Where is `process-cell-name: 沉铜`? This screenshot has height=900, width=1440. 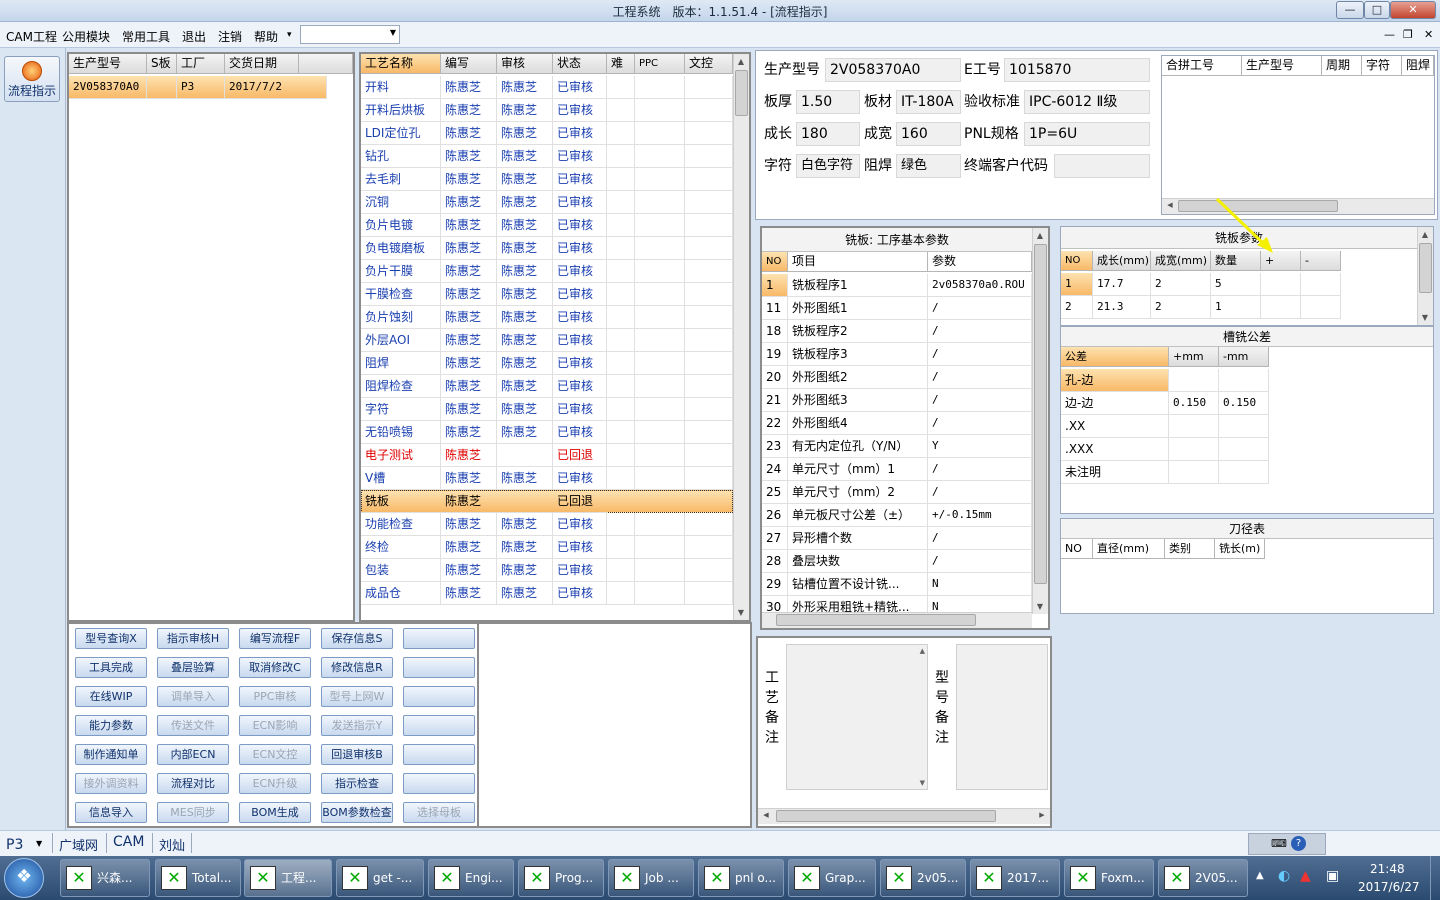 process-cell-name: 沉铜 is located at coordinates (401, 202).